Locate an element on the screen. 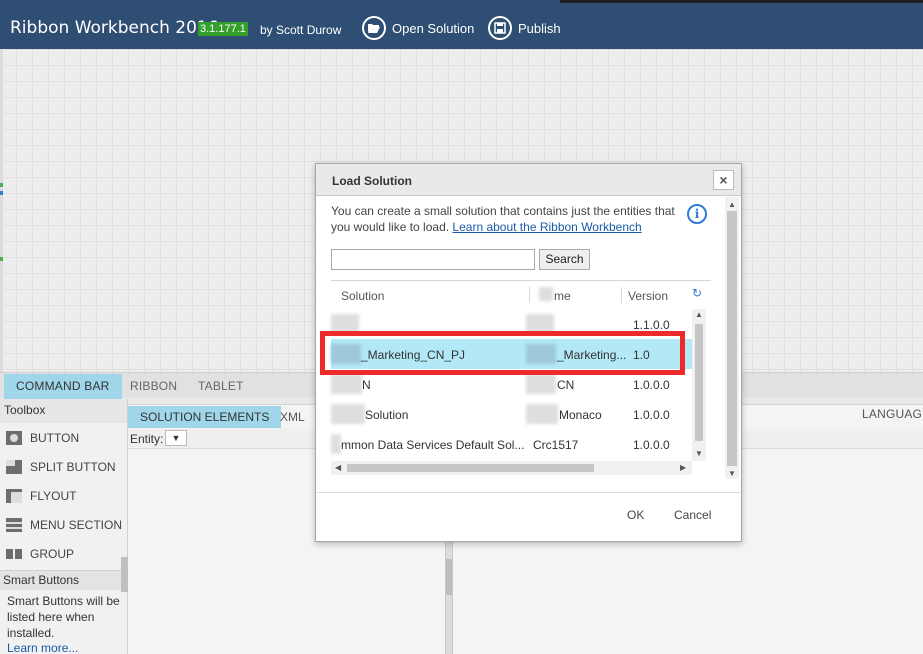 Image resolution: width=923 pixels, height=654 pixels. entity-dropdown: ▼ is located at coordinates (176, 438).